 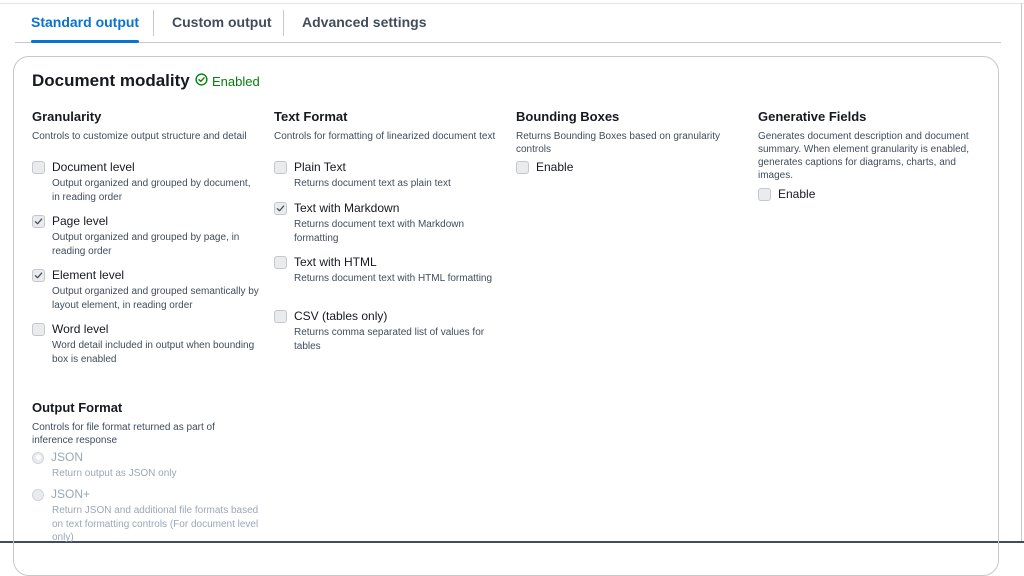 I want to click on option-label: Text with Markdown, so click(x=347, y=208).